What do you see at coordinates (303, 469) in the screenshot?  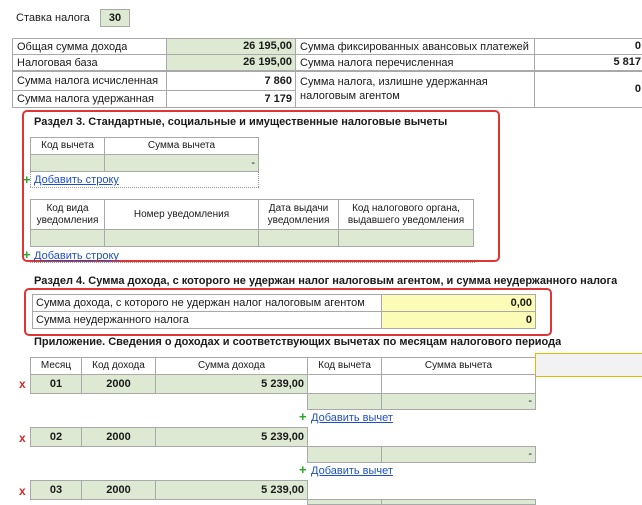 I see `add-deduction-plus-icon-2: +` at bounding box center [303, 469].